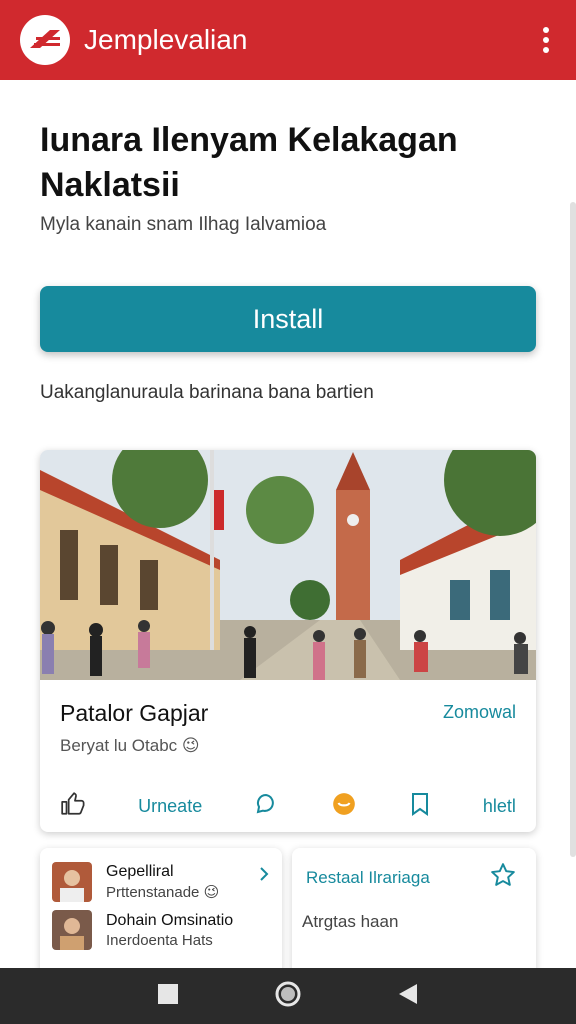 This screenshot has height=1024, width=576. What do you see at coordinates (168, 996) in the screenshot?
I see `recents-square-icon` at bounding box center [168, 996].